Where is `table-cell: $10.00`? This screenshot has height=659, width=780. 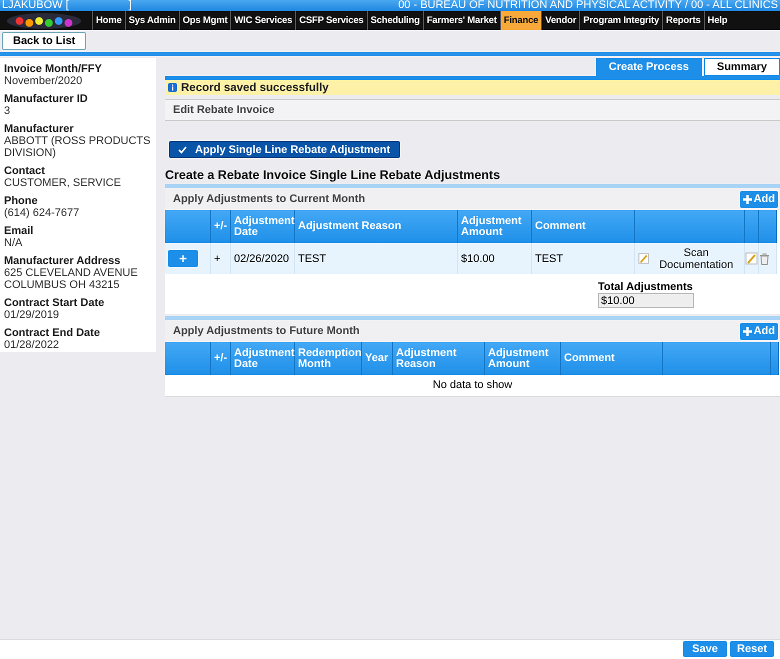
table-cell: $10.00 is located at coordinates (495, 258).